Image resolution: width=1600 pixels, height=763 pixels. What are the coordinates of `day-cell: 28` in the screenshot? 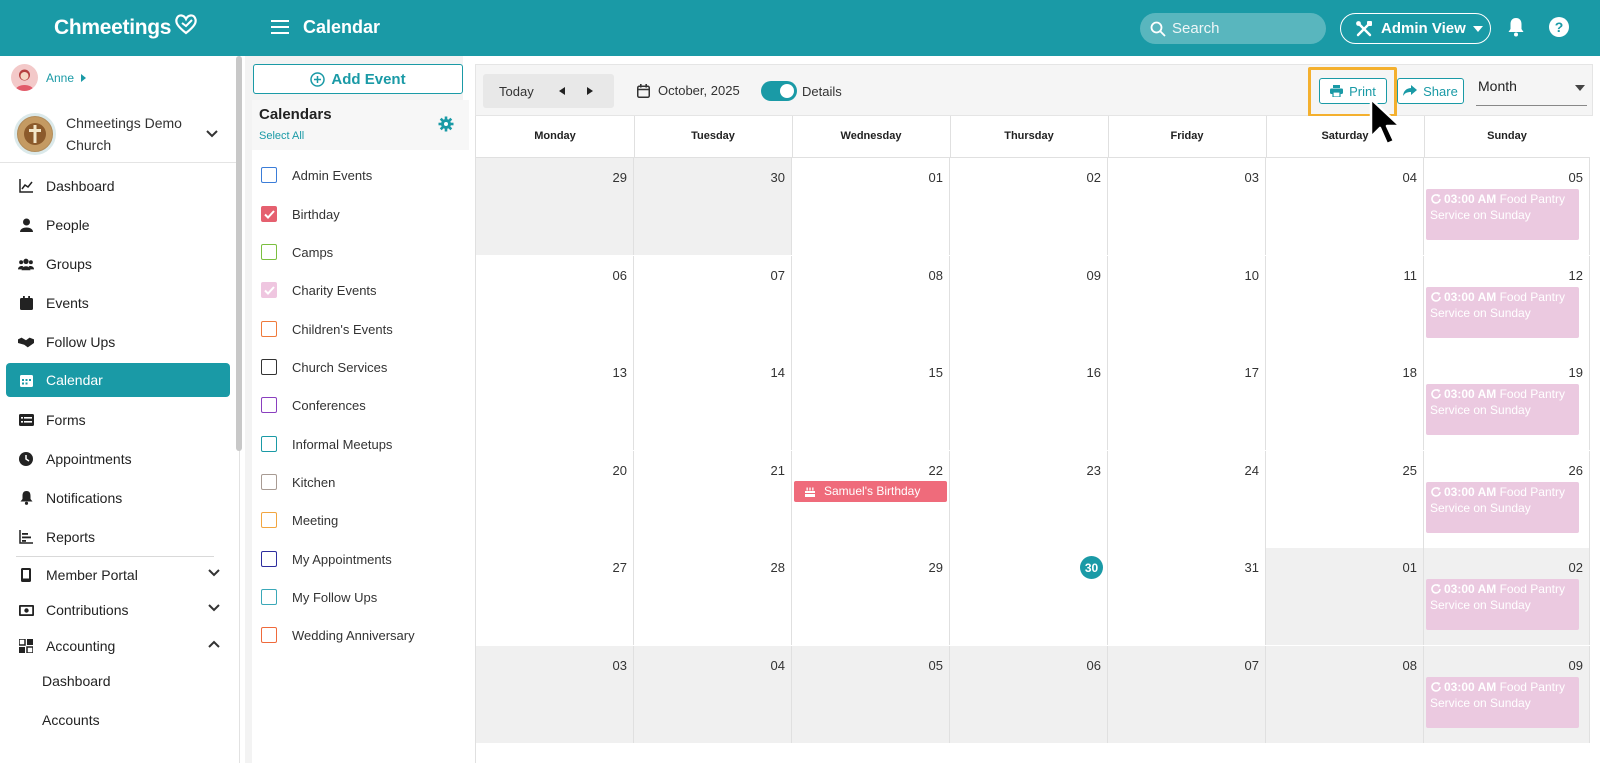 It's located at (713, 596).